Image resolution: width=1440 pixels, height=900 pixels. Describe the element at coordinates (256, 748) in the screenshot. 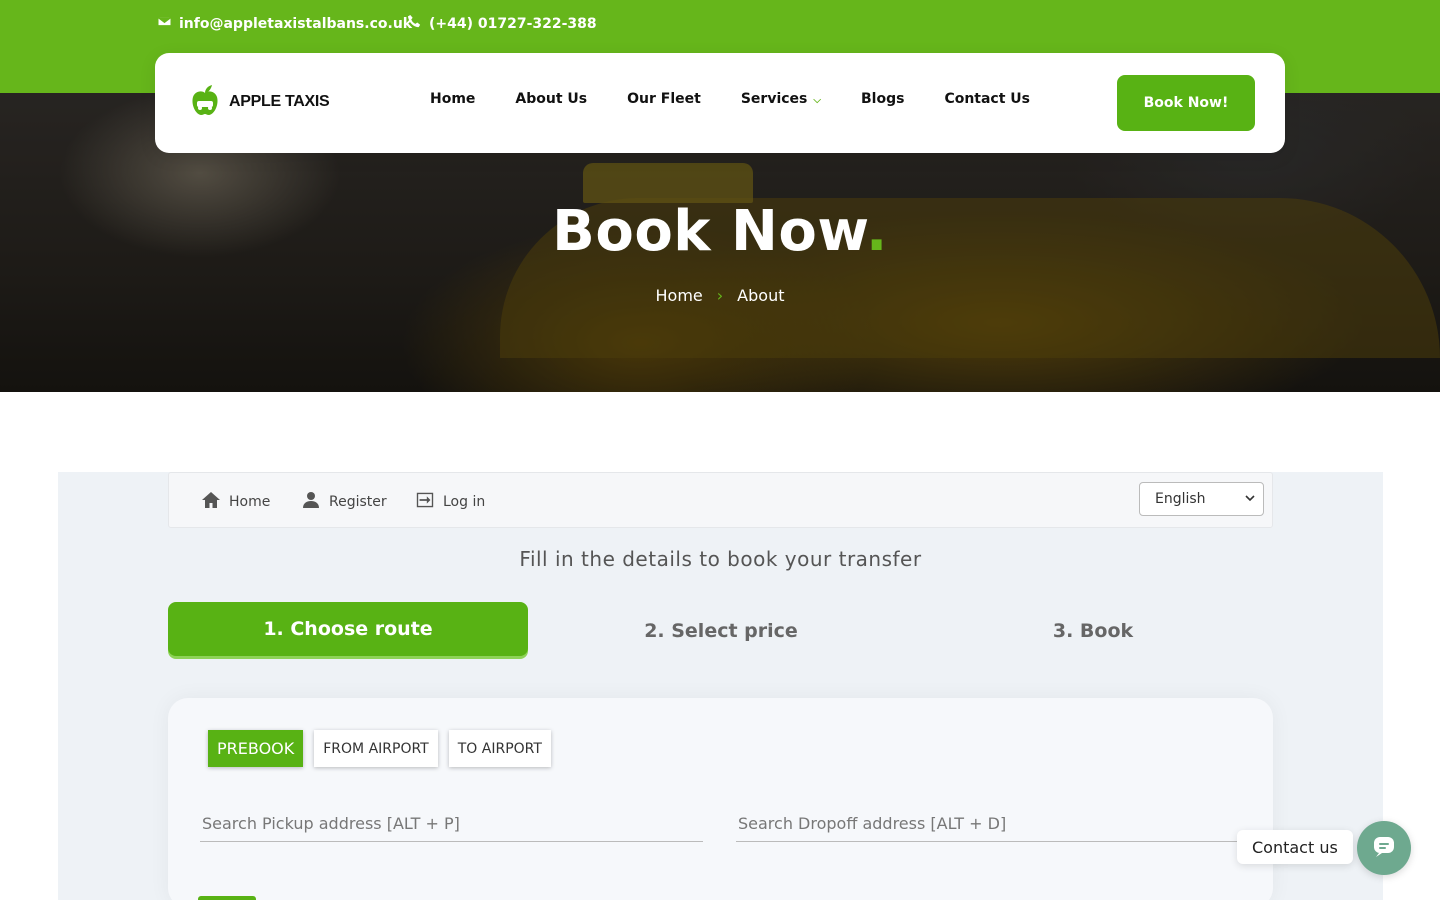

I see `tab-prebook: PREBOOK` at that location.